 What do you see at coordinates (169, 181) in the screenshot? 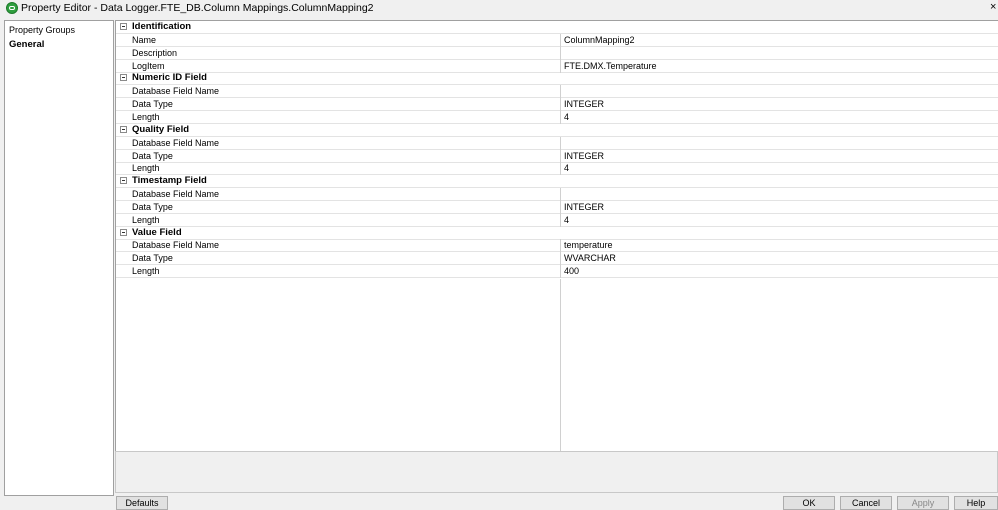
I see `category-title: Timestamp Field` at bounding box center [169, 181].